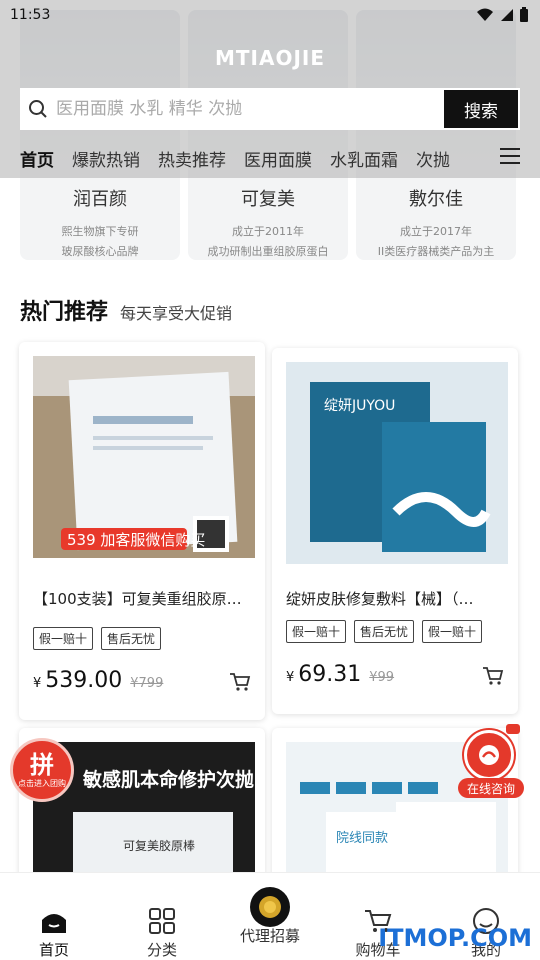 The width and height of the screenshot is (540, 960). Describe the element at coordinates (436, 199) in the screenshot. I see `brand-name: 敷尔佳` at that location.